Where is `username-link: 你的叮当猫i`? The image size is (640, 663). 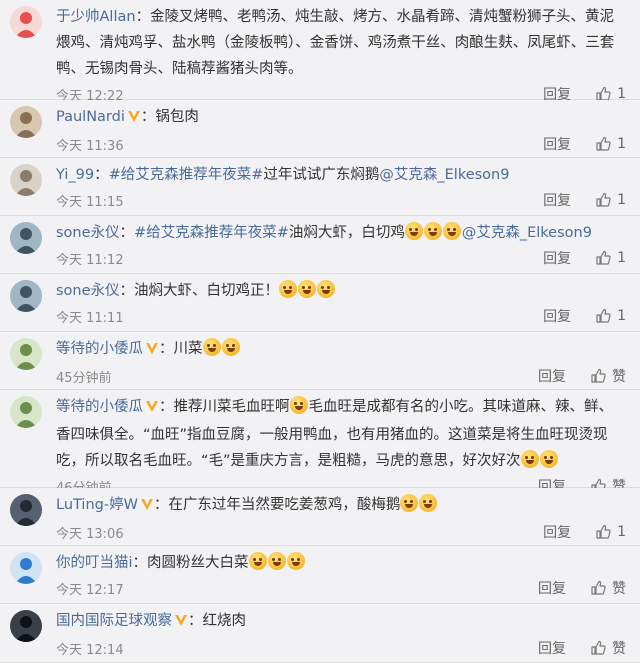 username-link: 你的叮当猫i is located at coordinates (94, 563).